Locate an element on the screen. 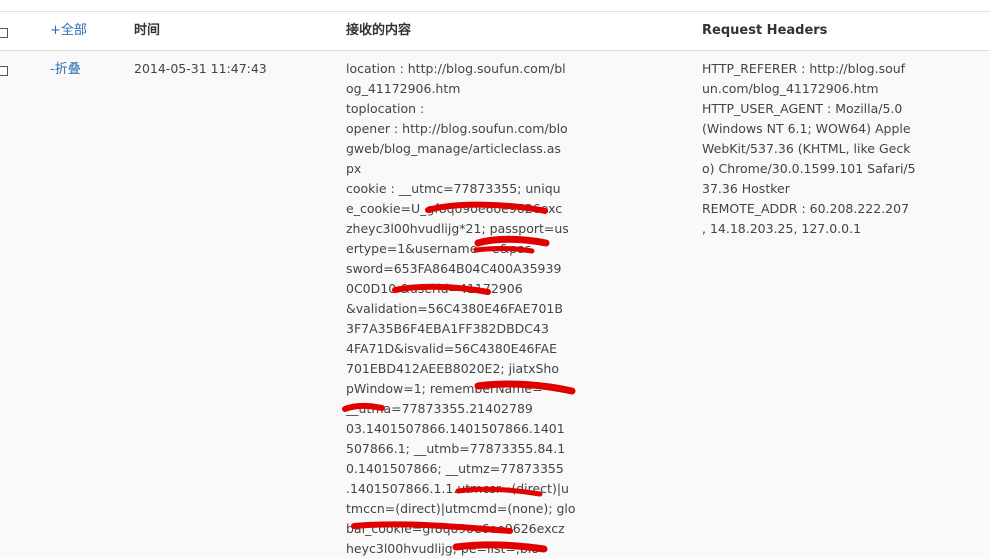 The width and height of the screenshot is (990, 559). header-line: REMOTE_ADDR : 60.208.222.207 is located at coordinates (806, 208).